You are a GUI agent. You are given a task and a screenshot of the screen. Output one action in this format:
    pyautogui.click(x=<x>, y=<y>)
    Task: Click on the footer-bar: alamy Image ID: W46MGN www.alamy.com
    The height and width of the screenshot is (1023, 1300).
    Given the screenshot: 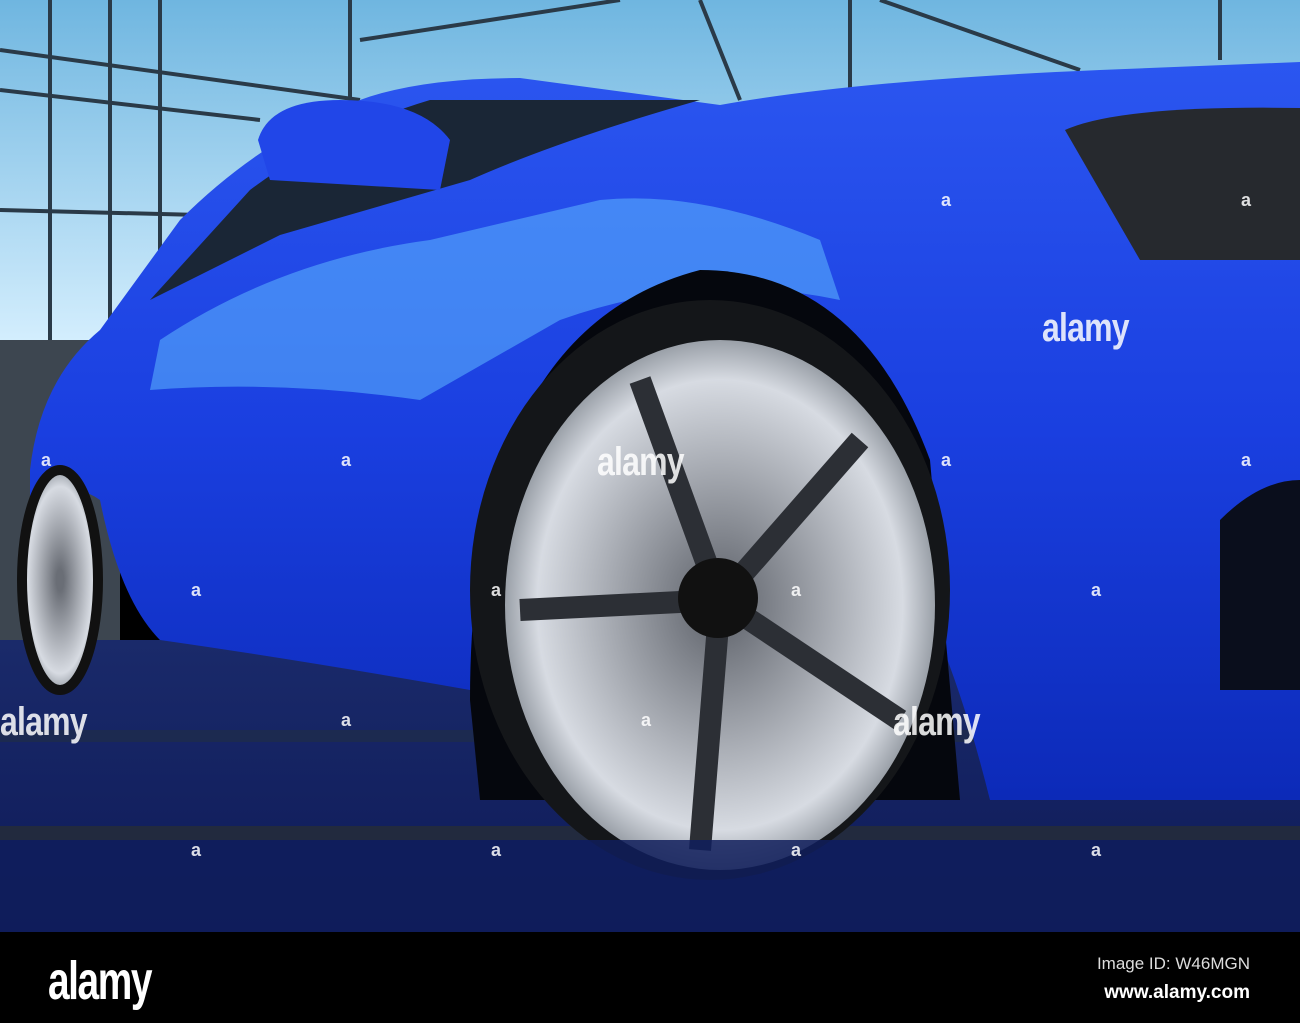 What is the action you would take?
    pyautogui.click(x=650, y=977)
    